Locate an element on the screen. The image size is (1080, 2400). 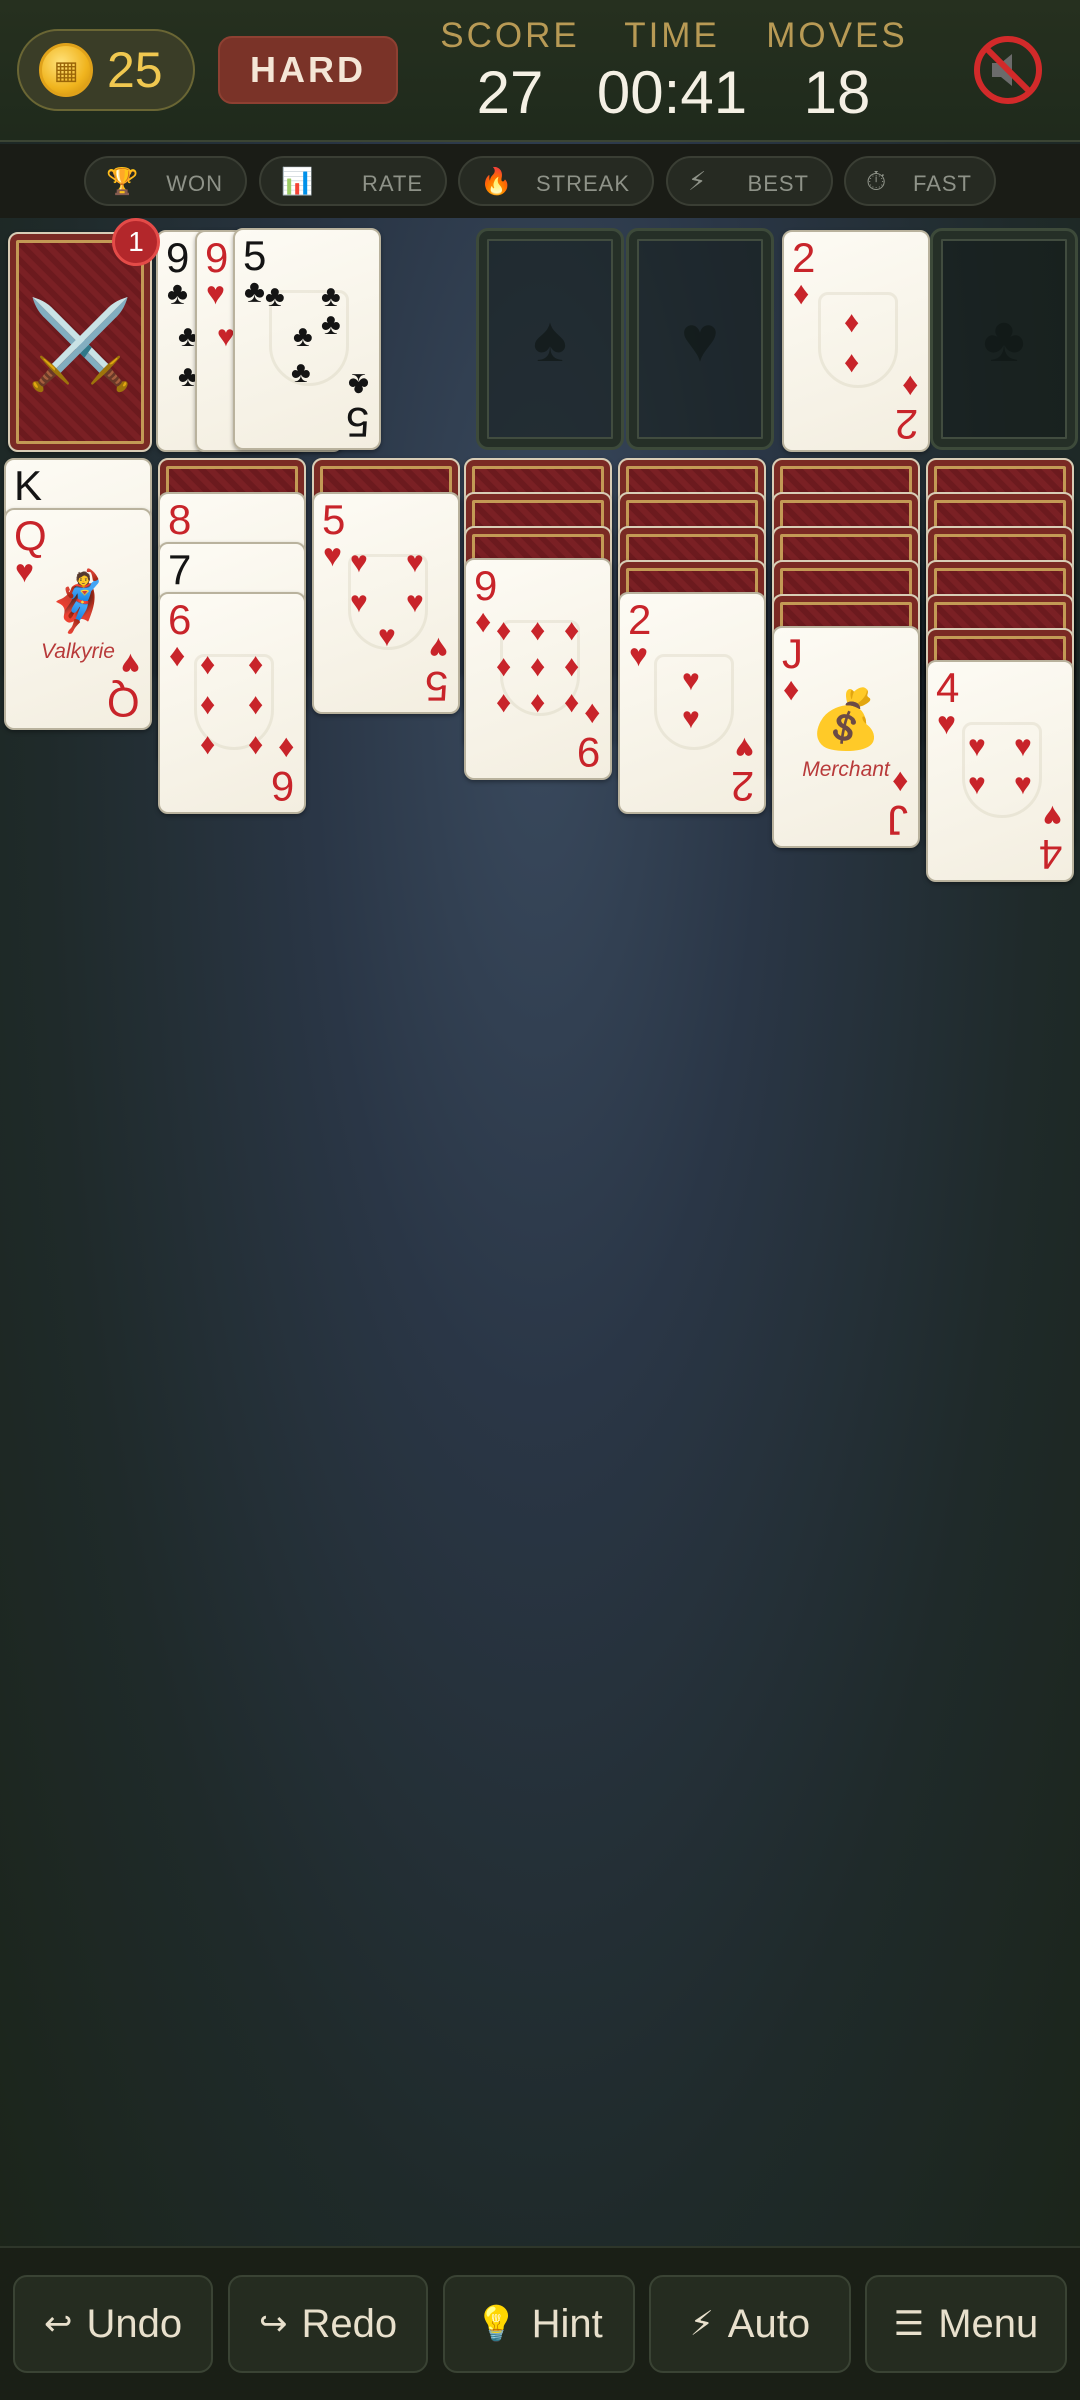
header: ▦ 25 HARD SCORE 27 TIME 00:41 MOVES 18 is located at coordinates (540, 71).